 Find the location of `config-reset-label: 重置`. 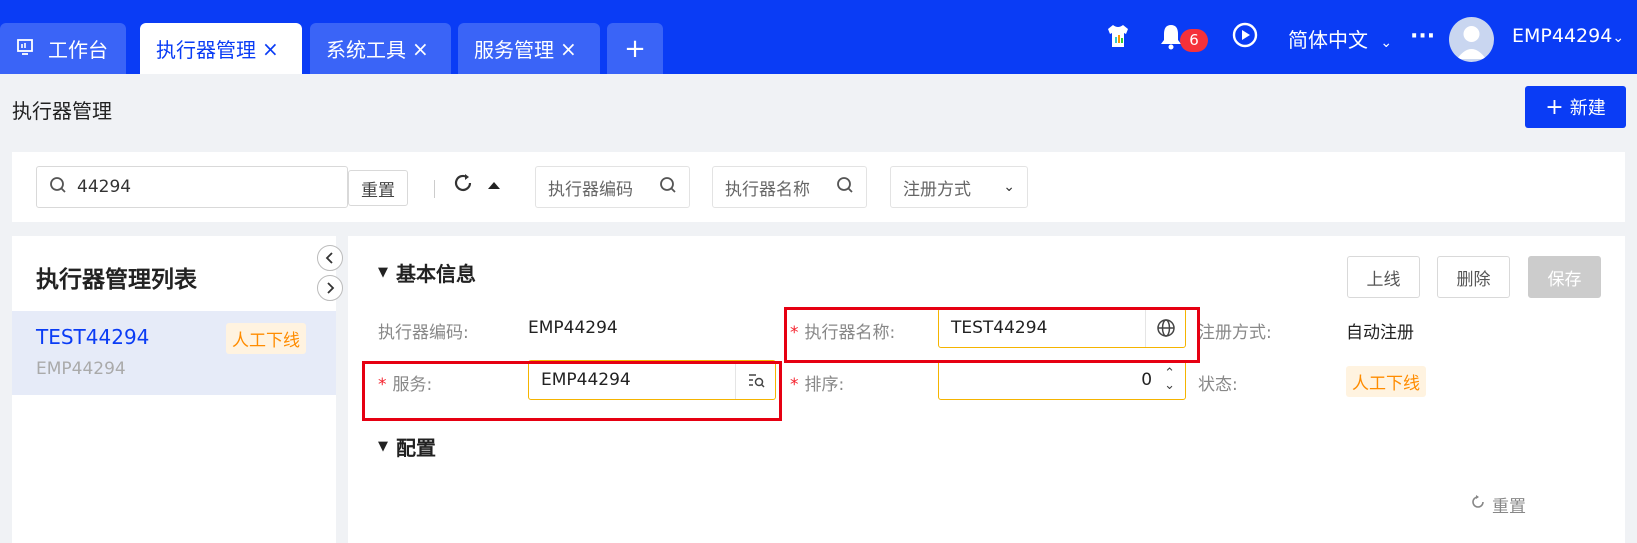

config-reset-label: 重置 is located at coordinates (1509, 507).